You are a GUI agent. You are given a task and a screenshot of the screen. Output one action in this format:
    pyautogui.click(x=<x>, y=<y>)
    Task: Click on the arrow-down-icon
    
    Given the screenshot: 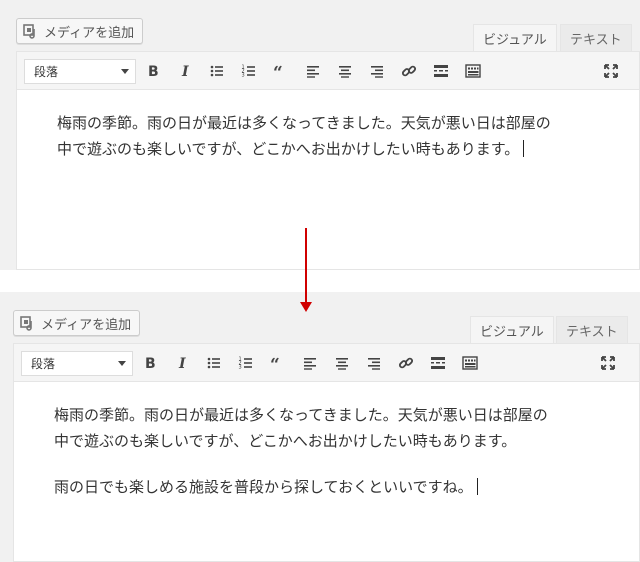 What is the action you would take?
    pyautogui.click(x=306, y=307)
    